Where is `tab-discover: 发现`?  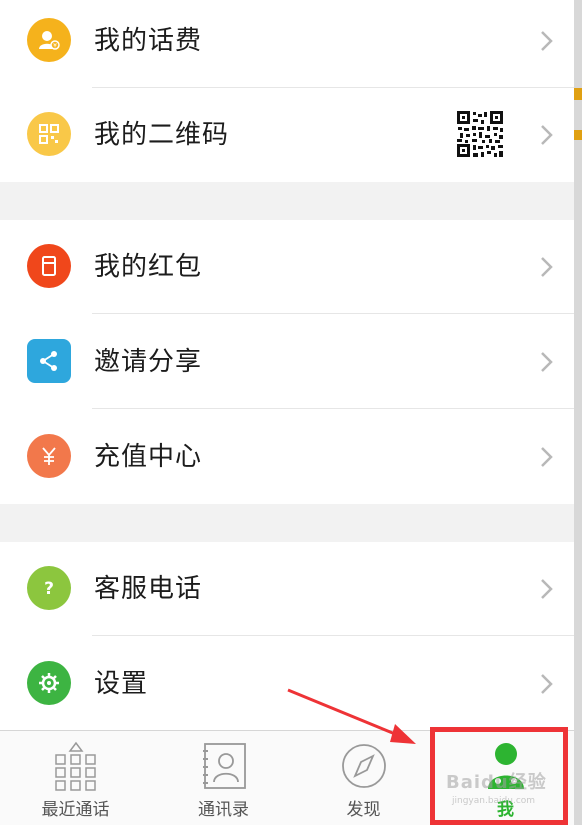 tab-discover: 发现 is located at coordinates (363, 778).